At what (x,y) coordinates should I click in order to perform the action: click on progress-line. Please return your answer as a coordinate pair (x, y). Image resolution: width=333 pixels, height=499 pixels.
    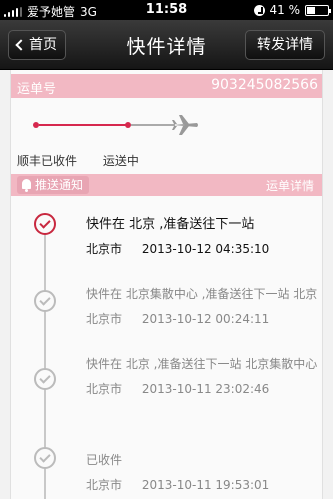
    Looking at the image, I should click on (82, 125).